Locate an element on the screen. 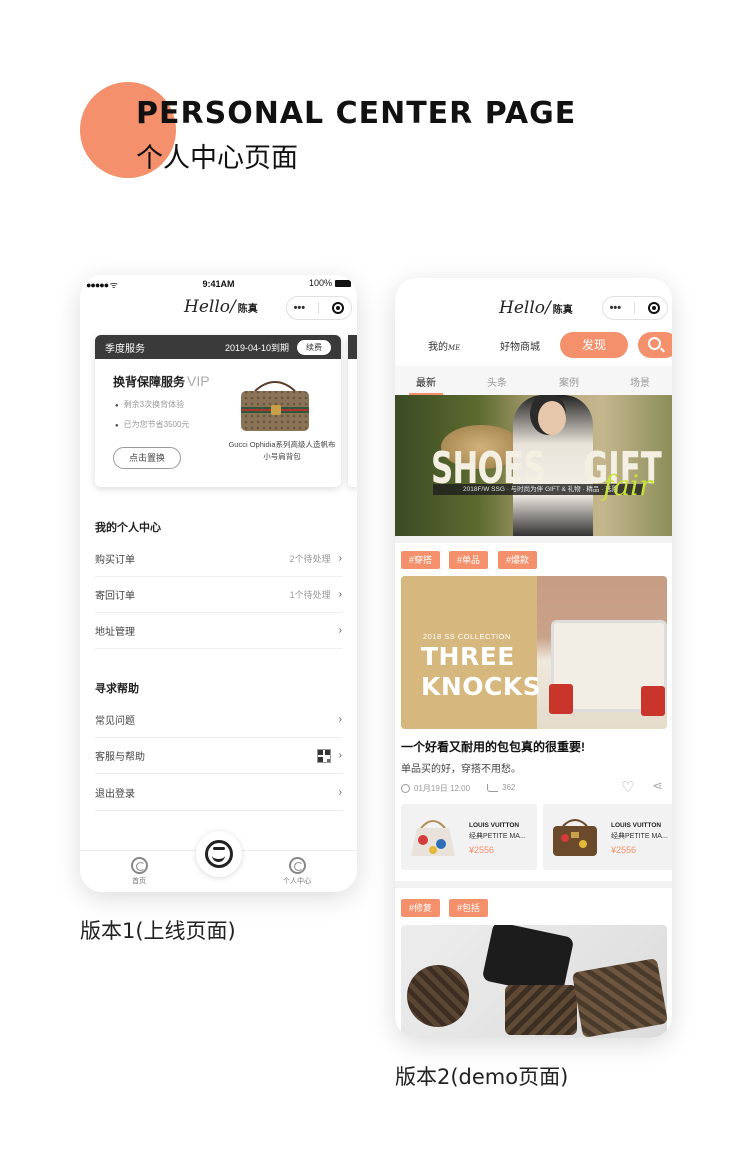  row-status: 1个待处理 is located at coordinates (310, 595).